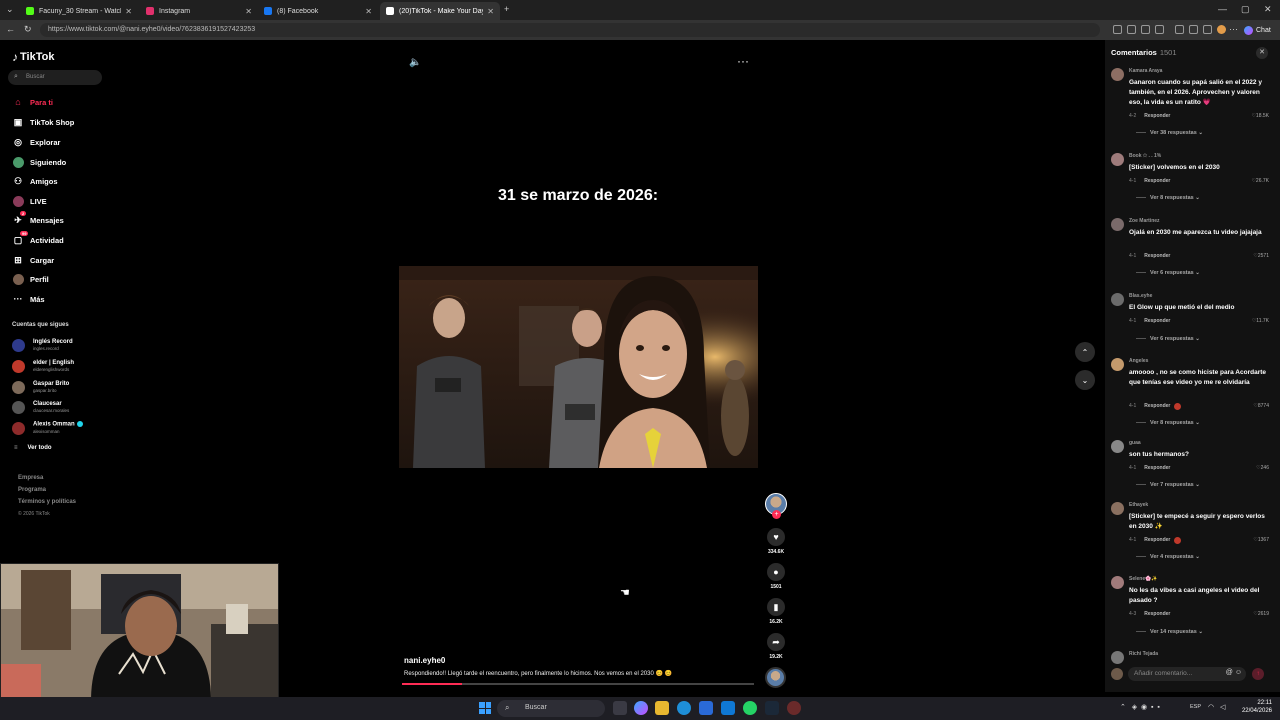 Image resolution: width=1280 pixels, height=720 pixels. What do you see at coordinates (1261, 540) in the screenshot?
I see `comment-likes: ♡1367` at bounding box center [1261, 540].